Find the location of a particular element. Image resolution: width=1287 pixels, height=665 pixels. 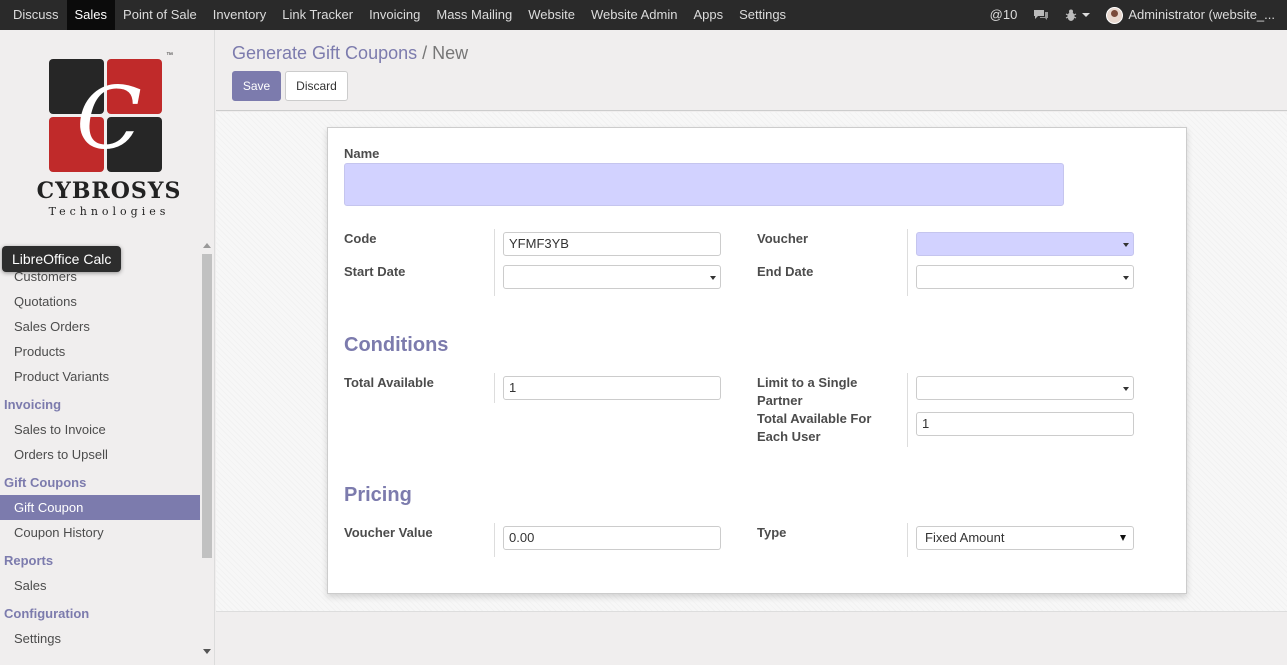

menu-website: Website is located at coordinates (551, 15).